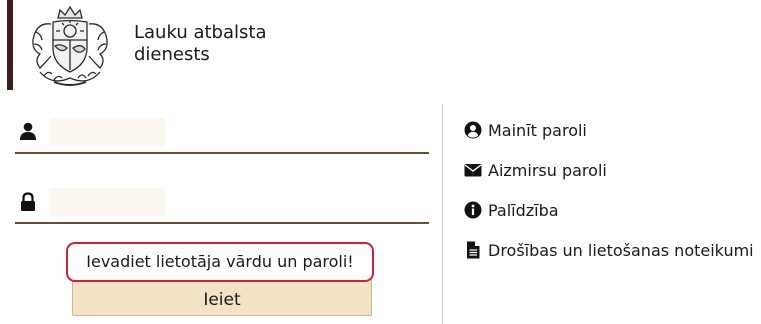 The image size is (761, 324). Describe the element at coordinates (621, 250) in the screenshot. I see `terms-label: Drošības un lietošanas noteikumi` at that location.